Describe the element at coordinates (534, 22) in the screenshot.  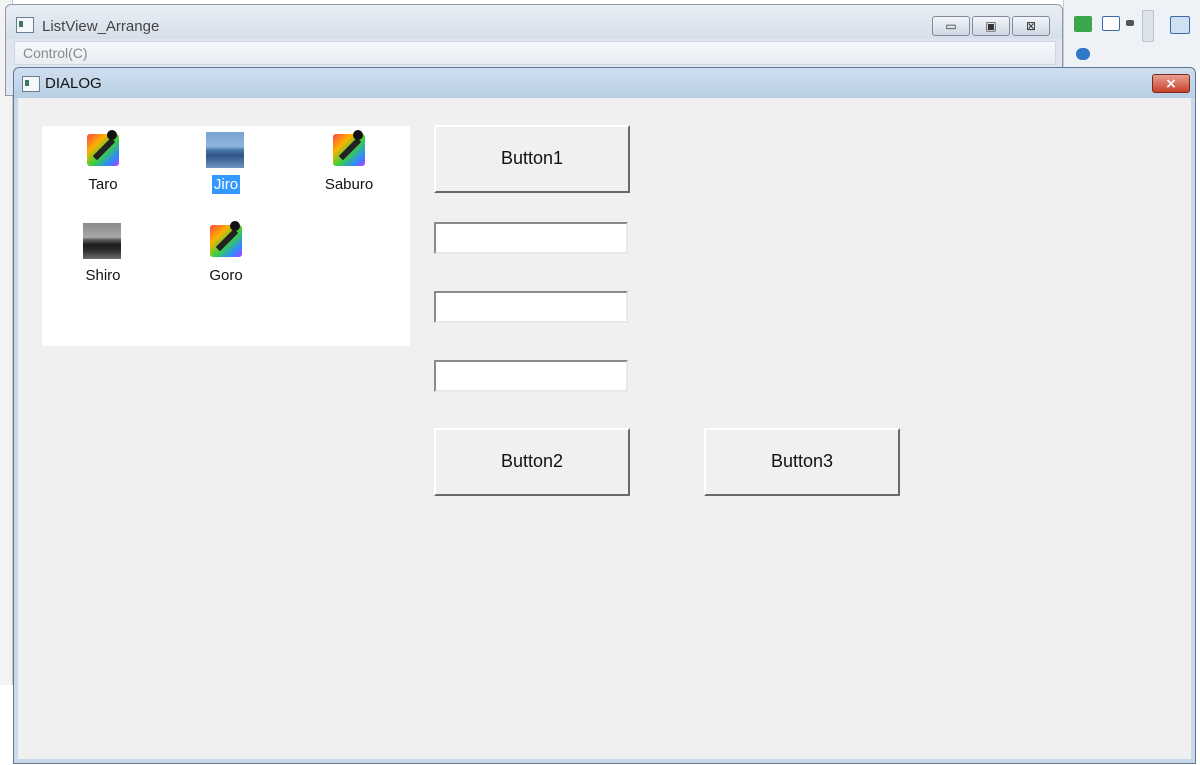
I see `background-window-titlebar: ListView_Arrange ▭ ▣ ⊠` at that location.